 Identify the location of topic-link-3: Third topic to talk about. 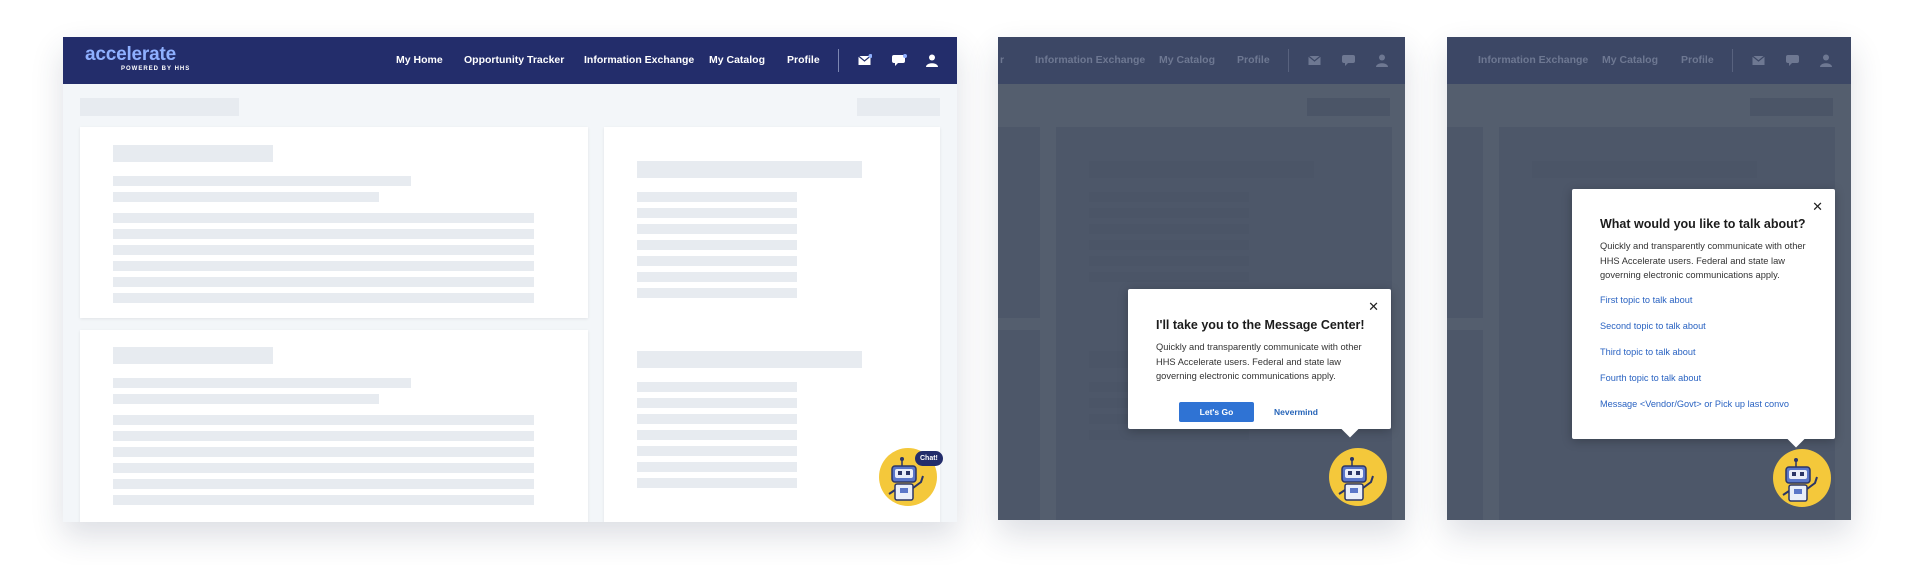
(1648, 352).